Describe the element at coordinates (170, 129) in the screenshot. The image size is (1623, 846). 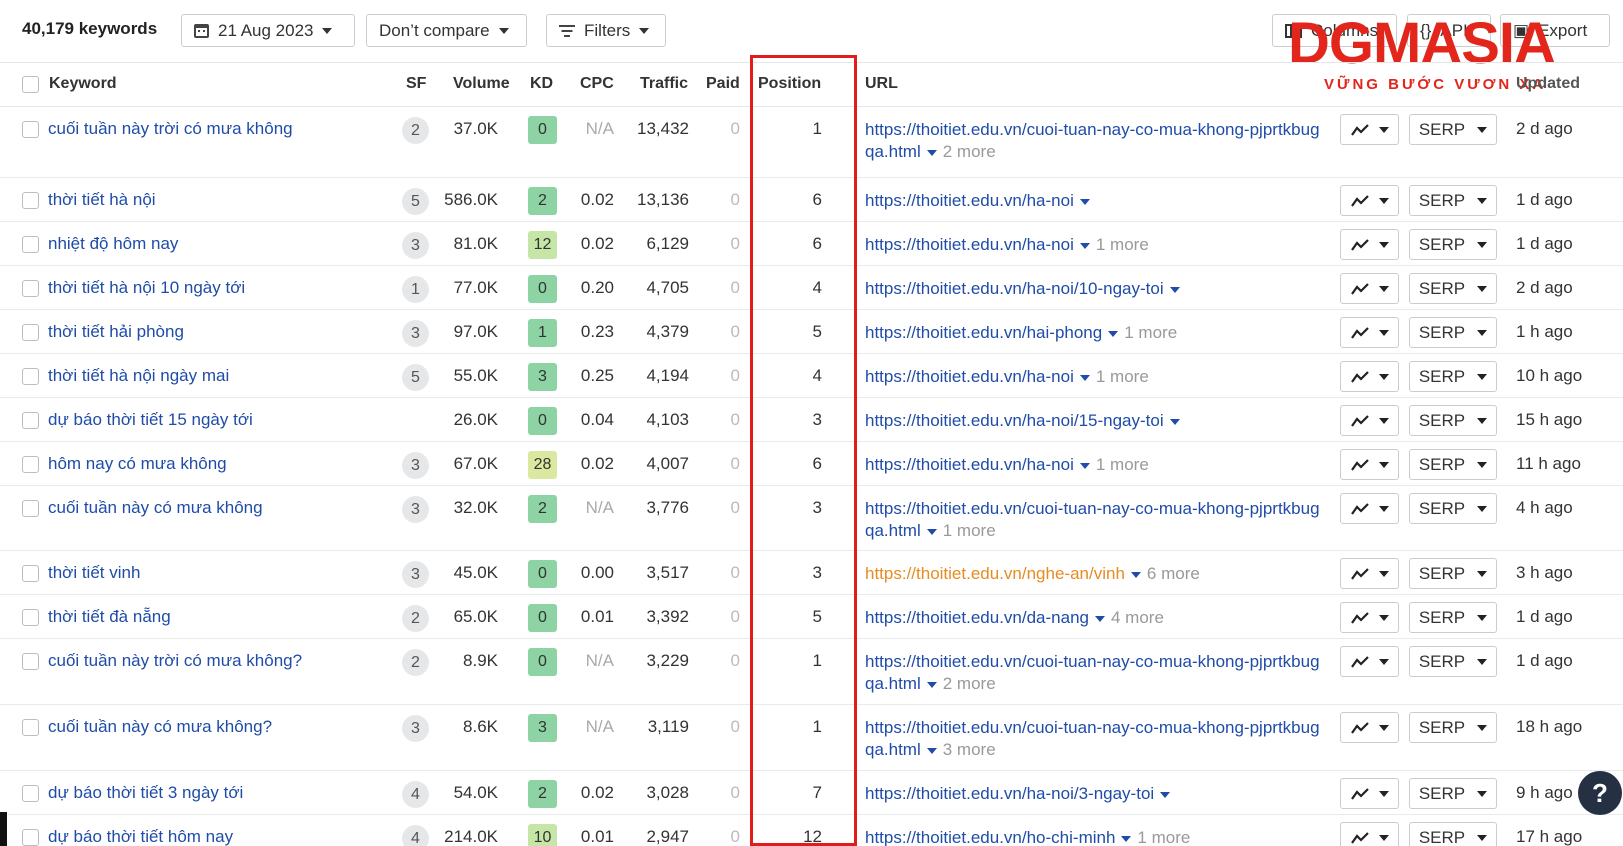
I see `keyword-link: cuối tuần này trời có mưa không` at that location.